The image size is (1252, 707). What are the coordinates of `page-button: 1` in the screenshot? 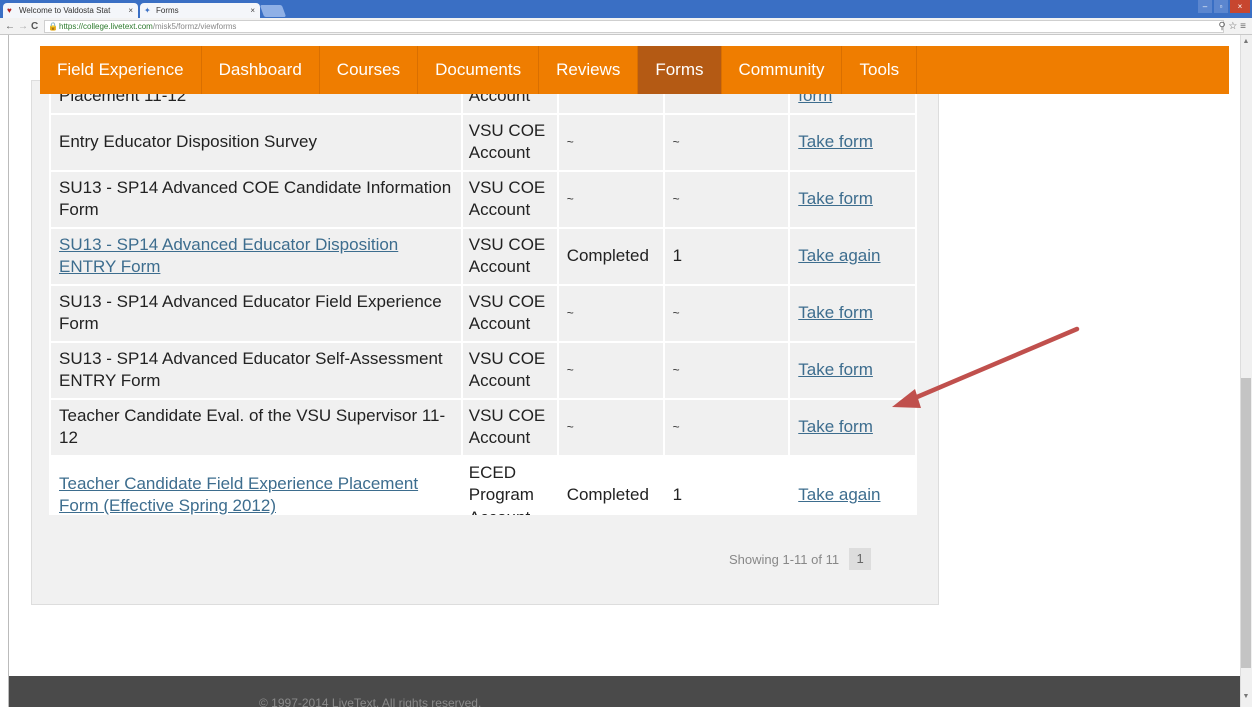 It's located at (860, 559).